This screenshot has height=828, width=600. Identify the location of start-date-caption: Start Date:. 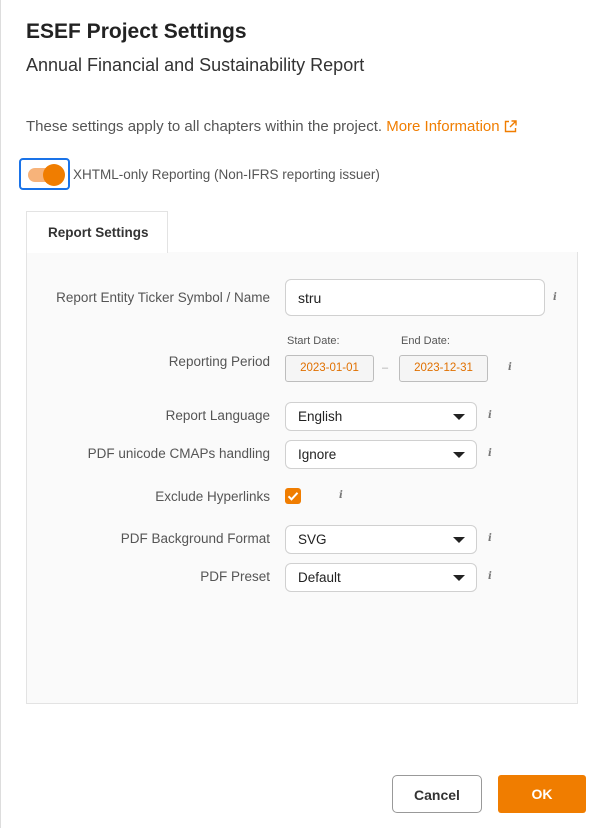
(313, 341).